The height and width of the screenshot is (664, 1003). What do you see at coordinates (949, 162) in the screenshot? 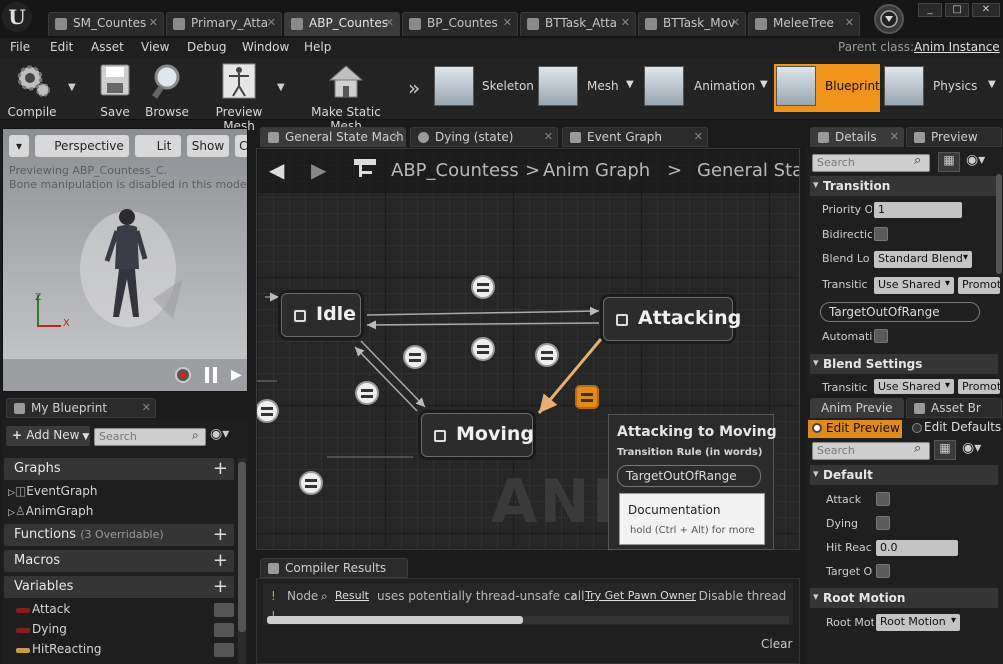
I see `property-matrix-icon: ▦` at bounding box center [949, 162].